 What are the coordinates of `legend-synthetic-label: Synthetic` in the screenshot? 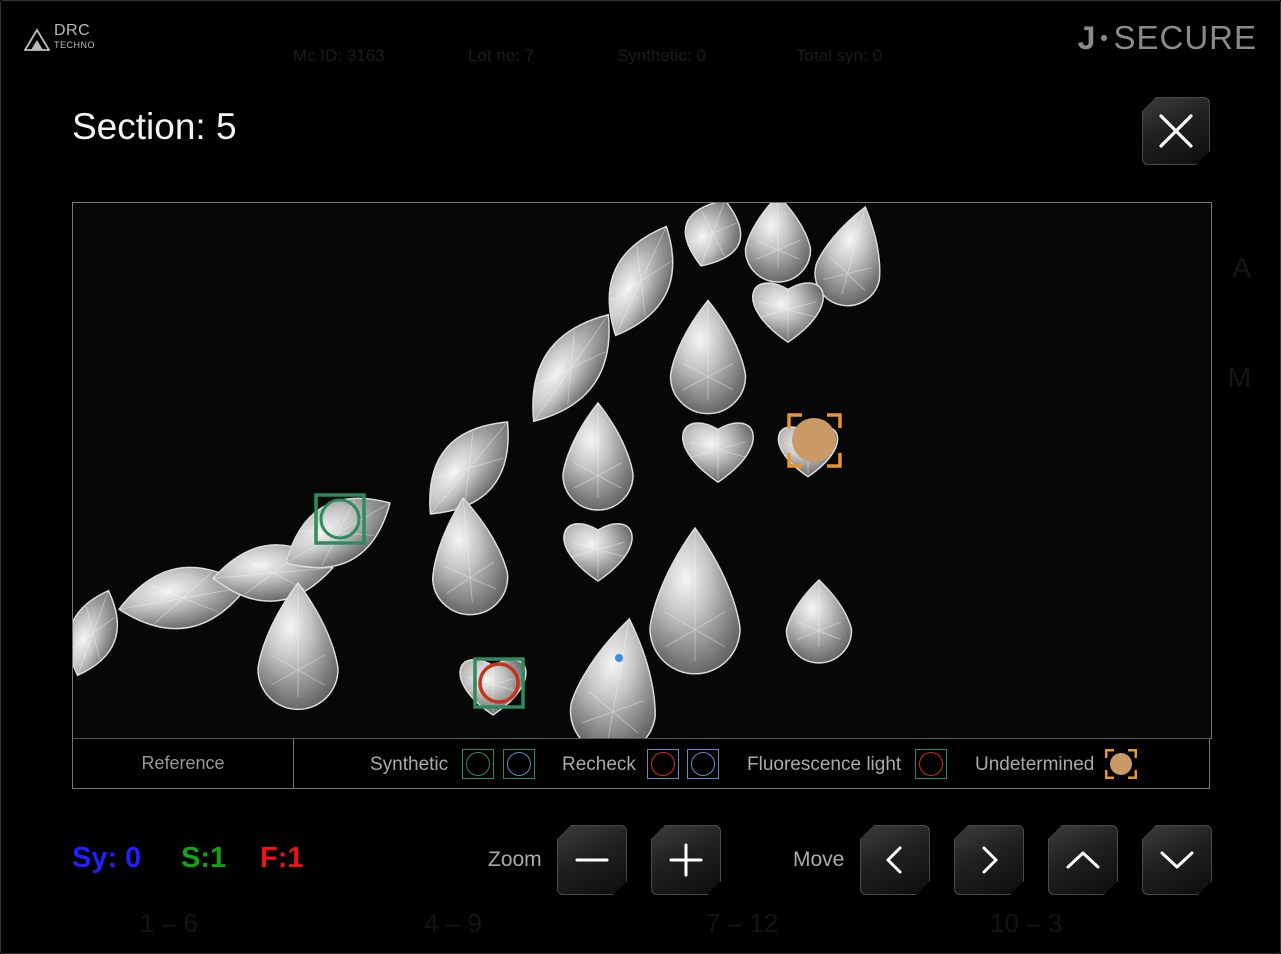 It's located at (409, 764).